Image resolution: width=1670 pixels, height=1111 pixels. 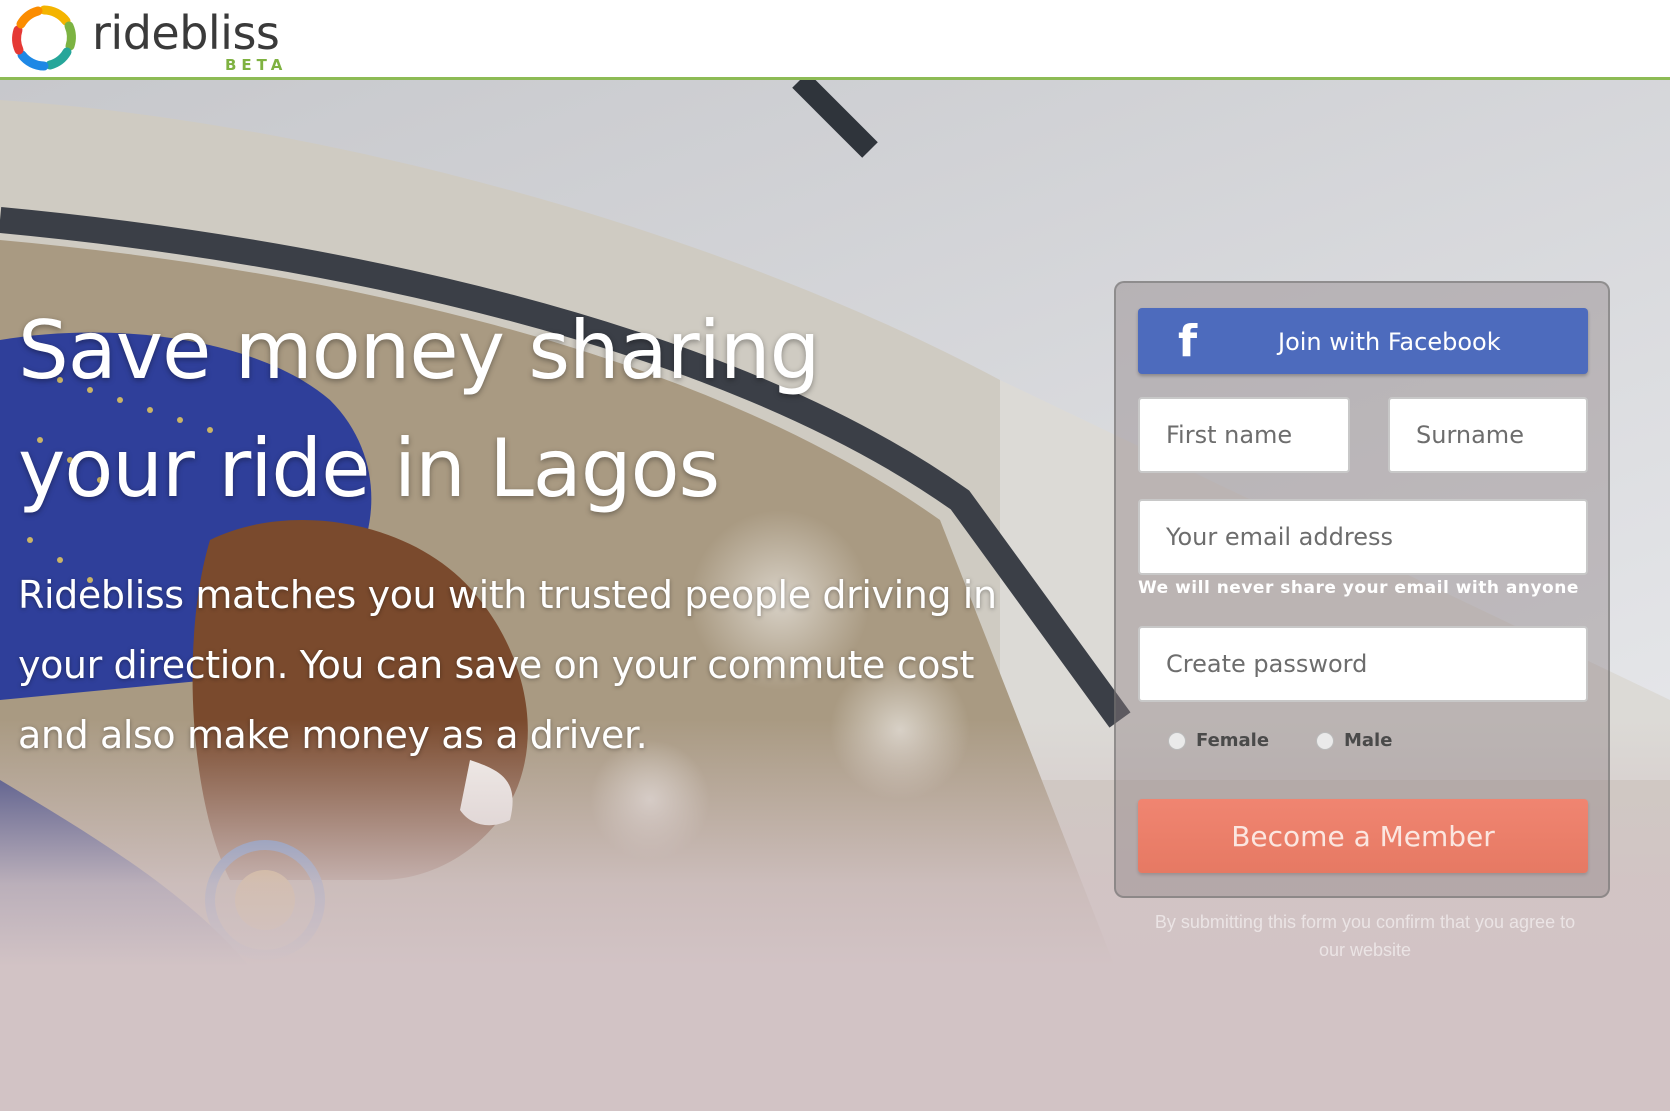 I want to click on gender-female-option: Female, so click(x=1218, y=740).